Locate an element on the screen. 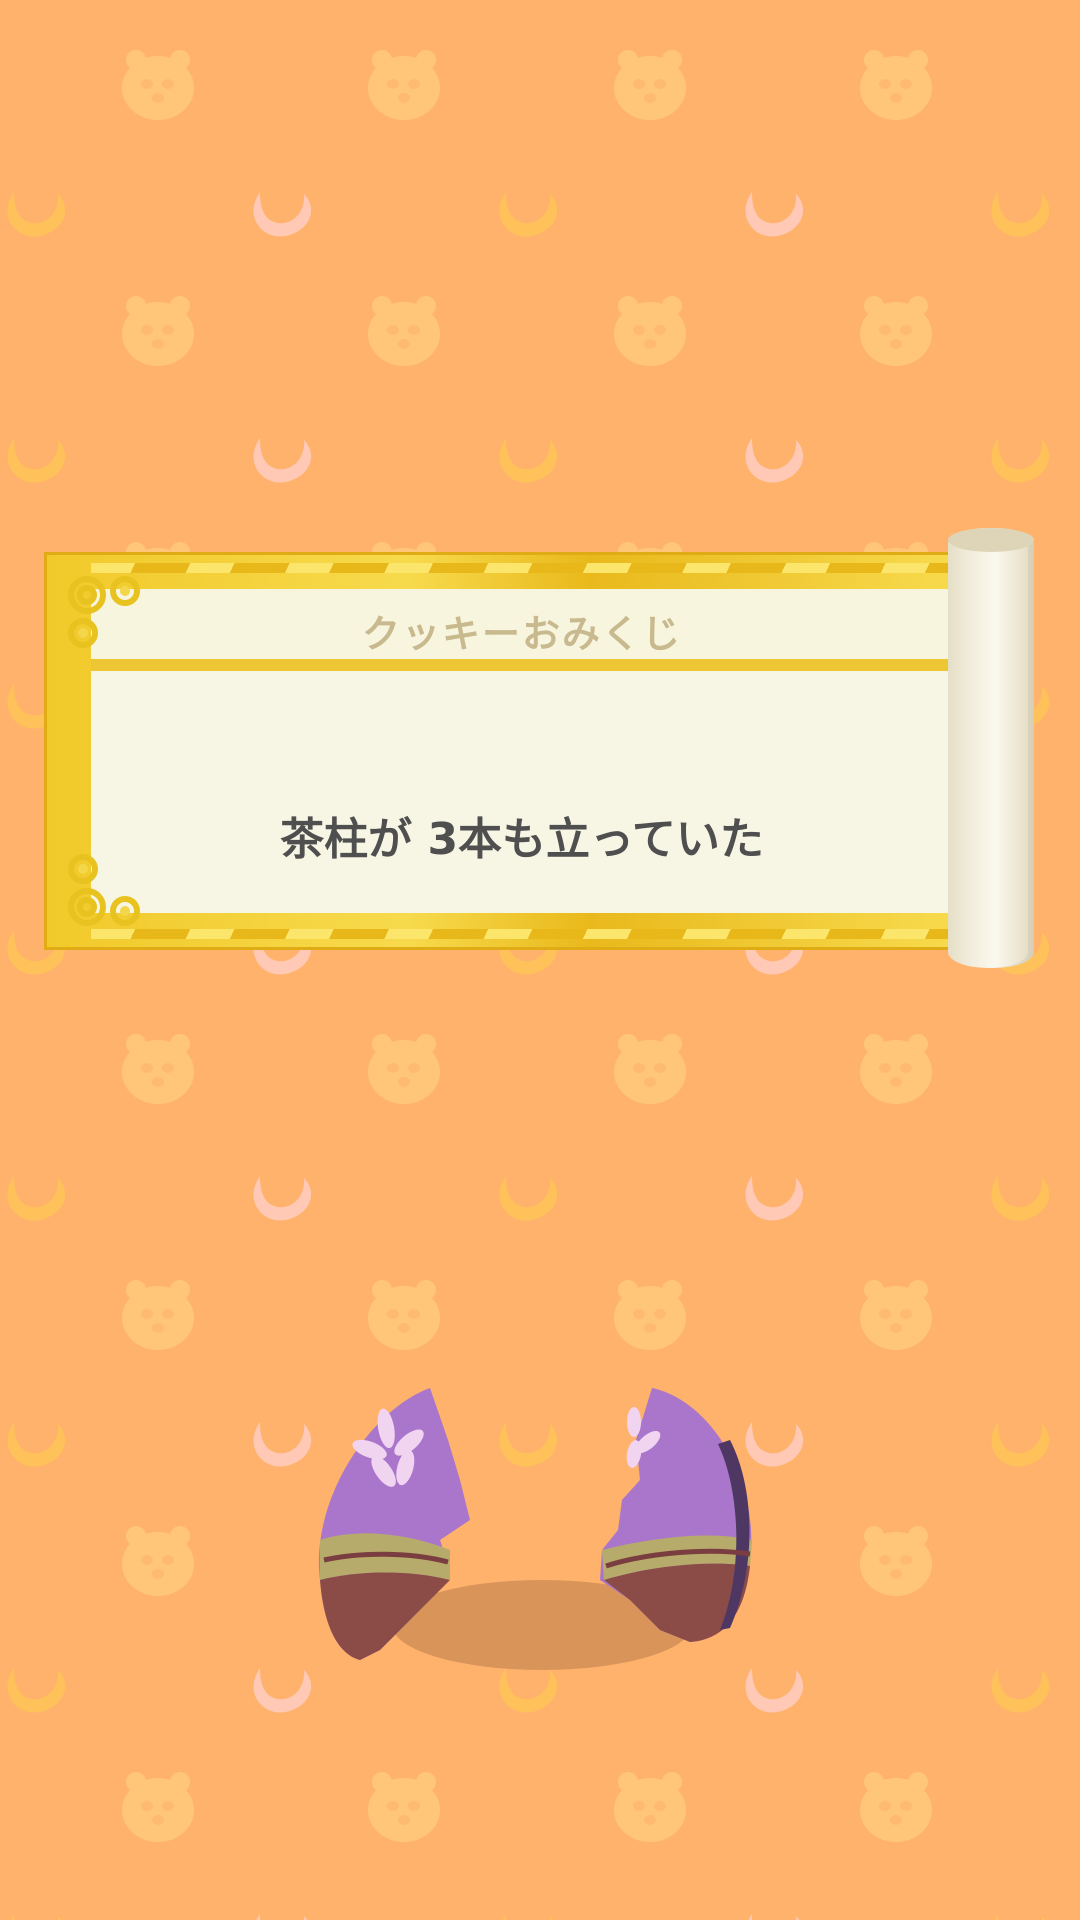  broken-fortune-cookie-icon is located at coordinates (535, 1524).